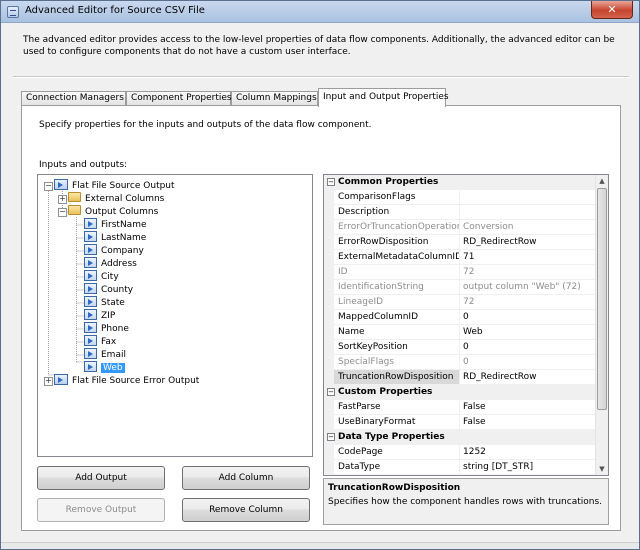 This screenshot has width=640, height=550. Describe the element at coordinates (397, 422) in the screenshot. I see `property-name: UseBinaryFormat` at that location.